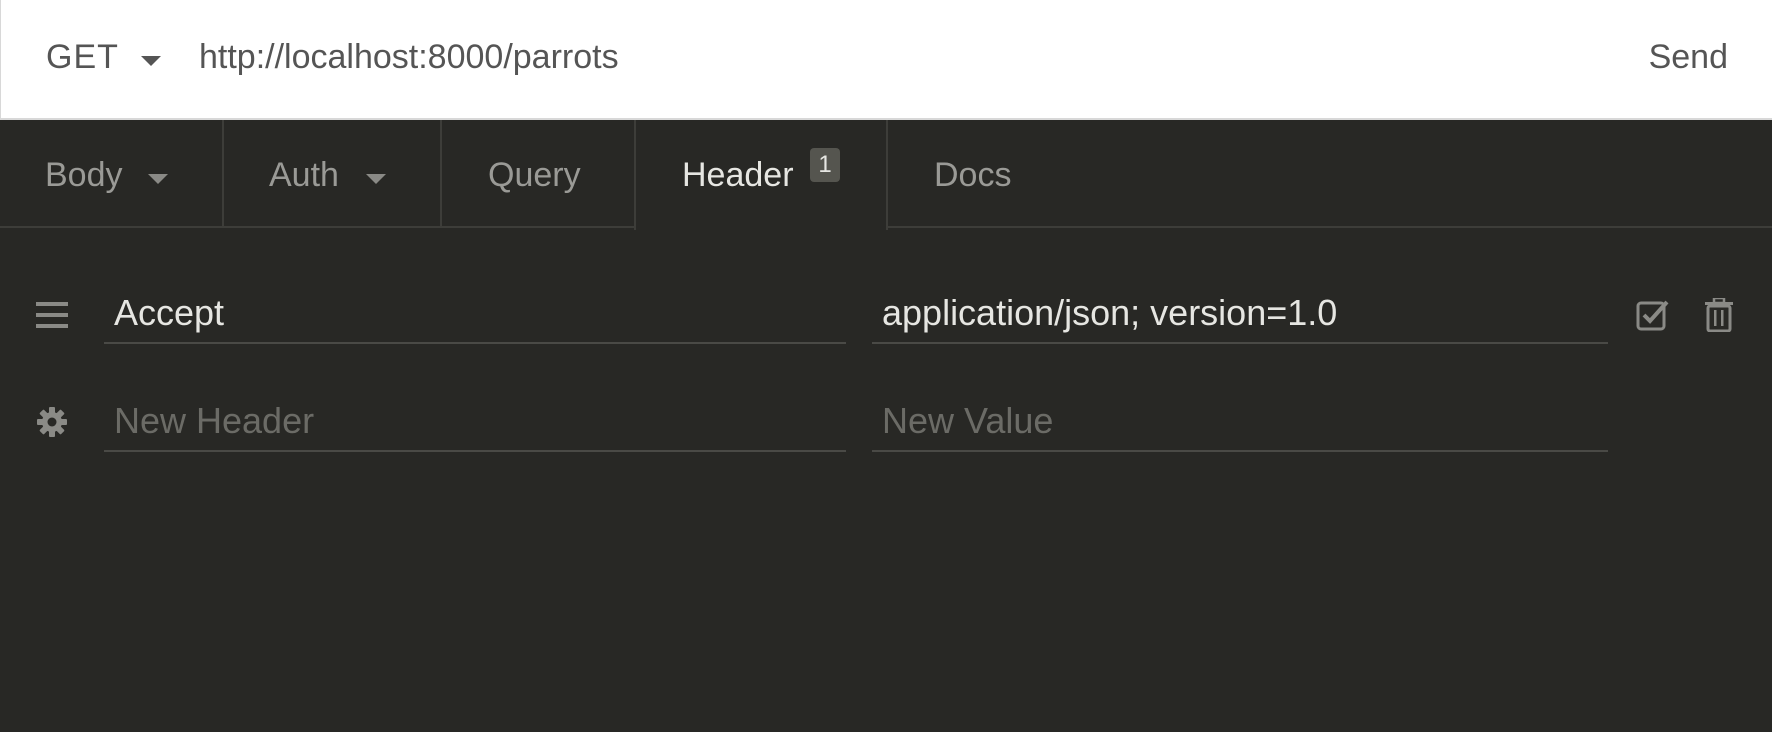 Image resolution: width=1772 pixels, height=732 pixels. What do you see at coordinates (82, 57) in the screenshot?
I see `method-dropdown: GET` at bounding box center [82, 57].